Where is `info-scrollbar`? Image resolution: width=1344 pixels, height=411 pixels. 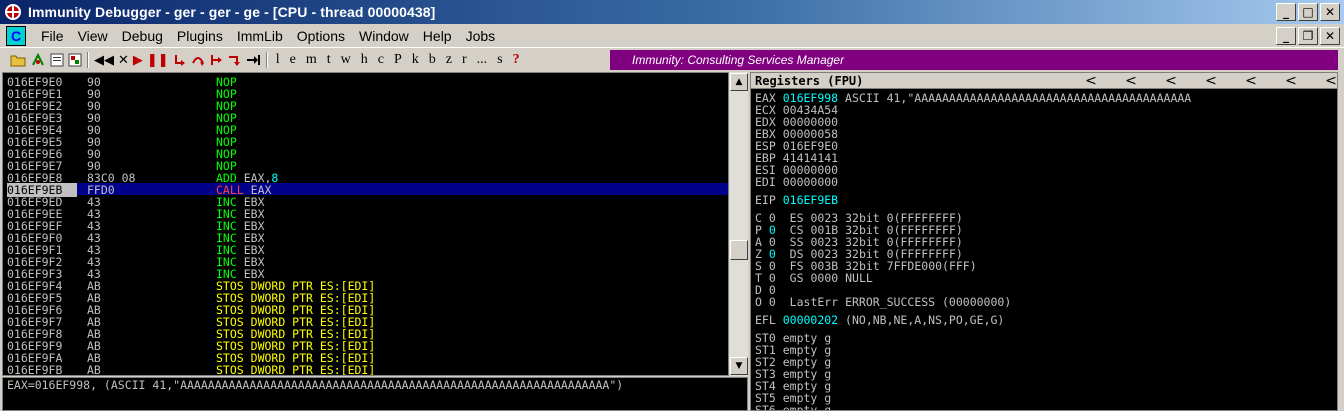
info-scrollbar is located at coordinates (375, 405).